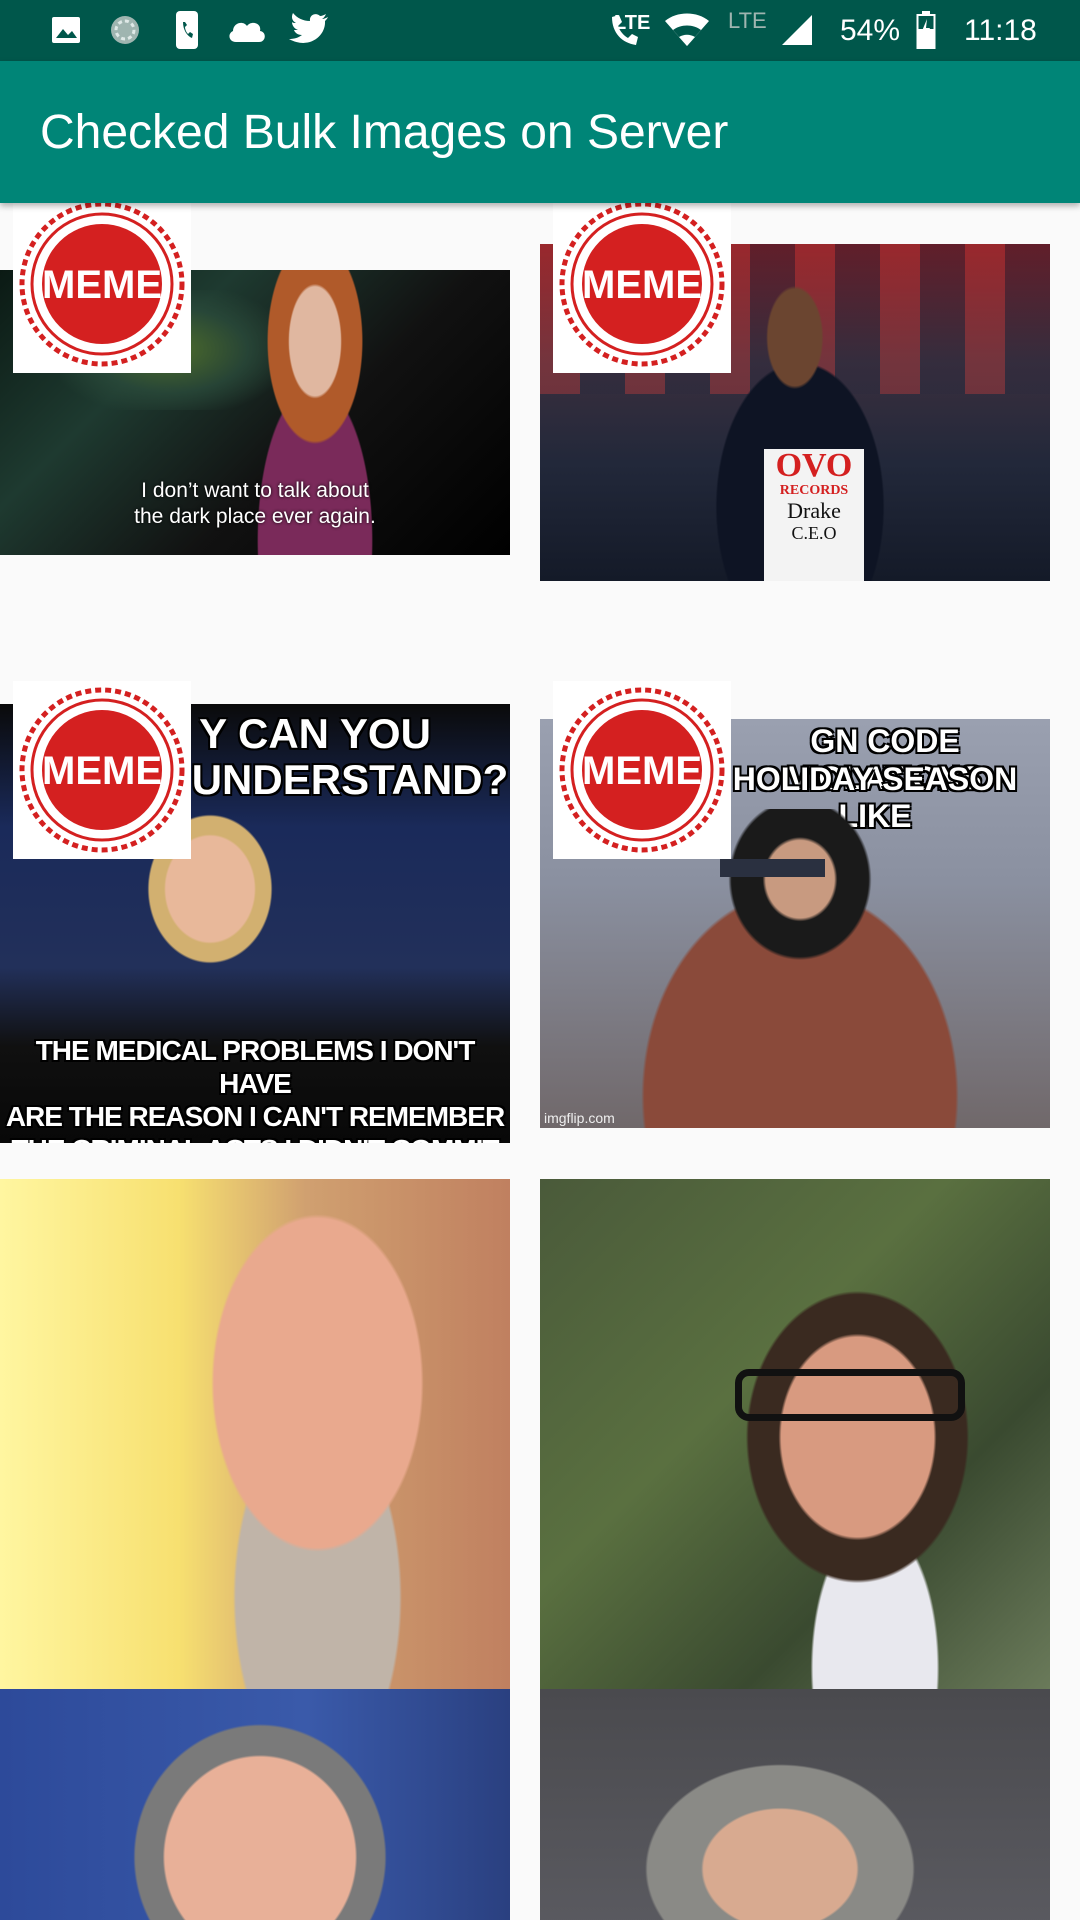  I want to click on battery-percent: 54%, so click(870, 30).